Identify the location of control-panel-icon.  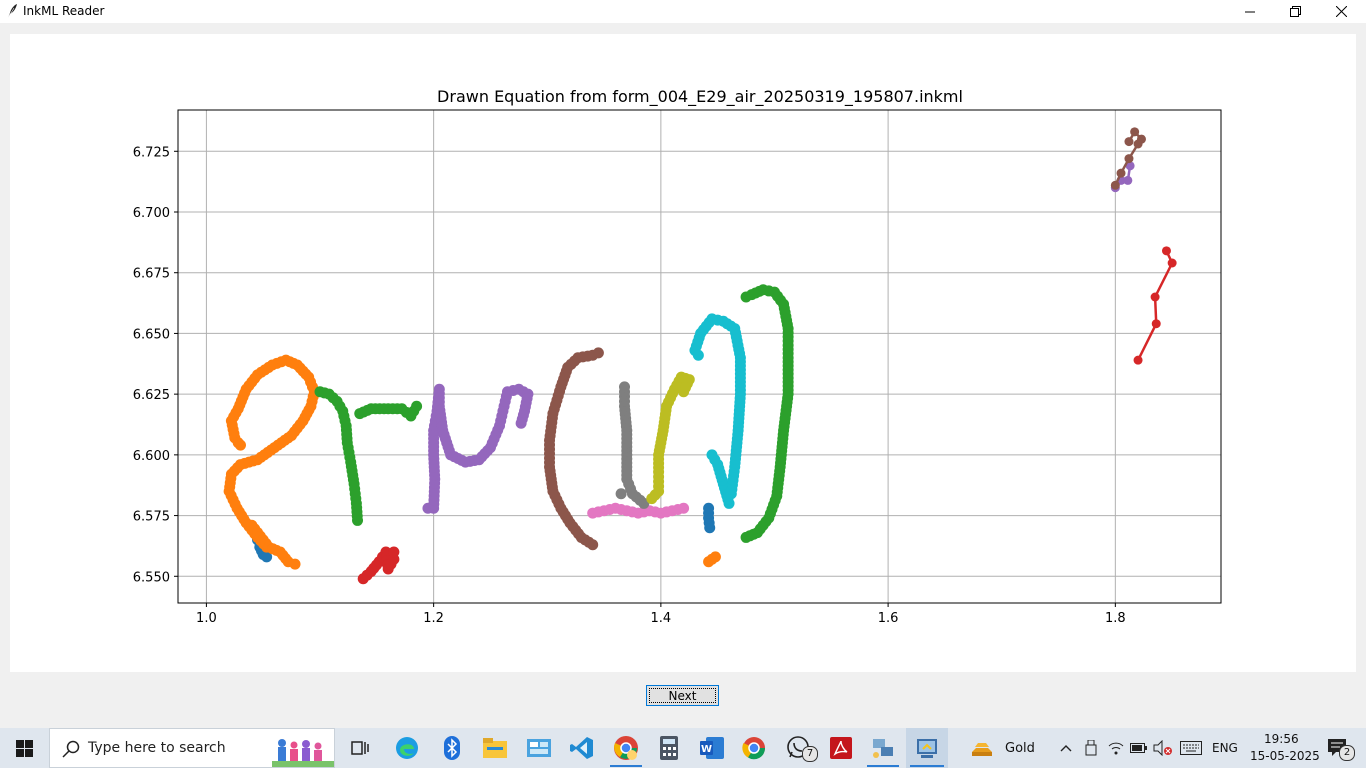
(539, 748).